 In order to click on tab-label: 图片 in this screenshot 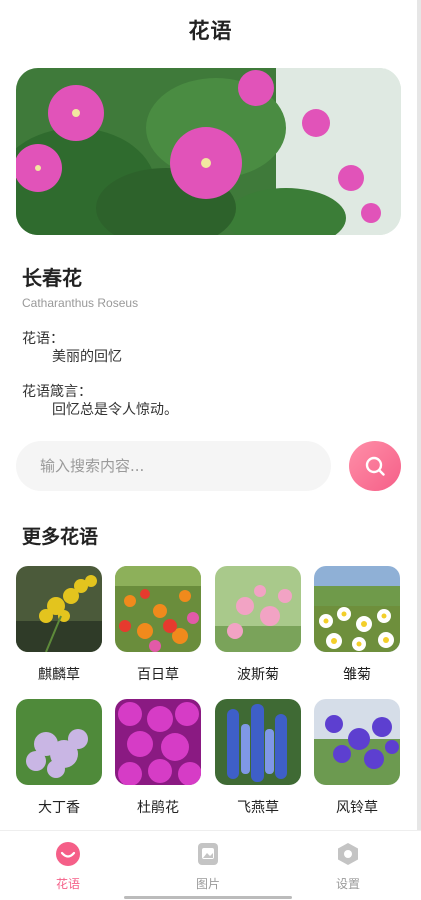, I will do `click(207, 884)`.